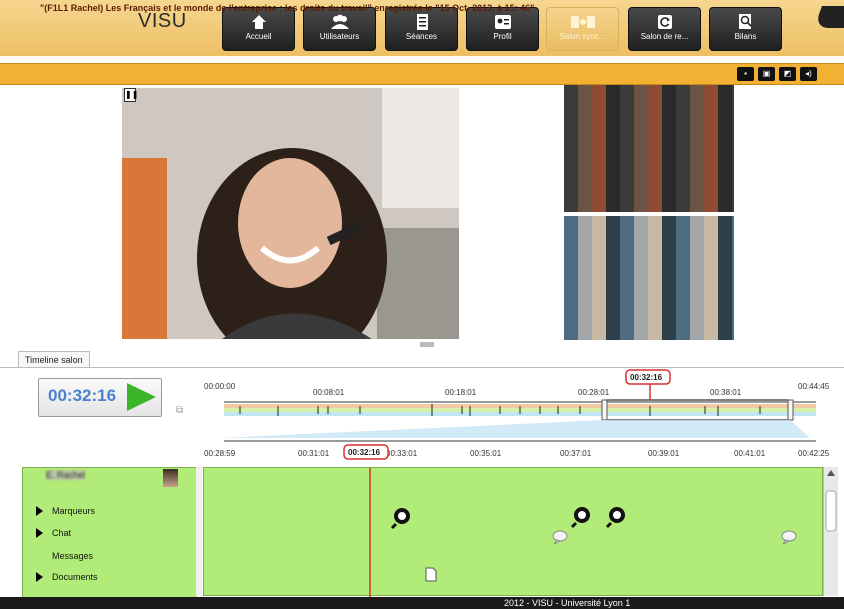 Image resolution: width=844 pixels, height=609 pixels. I want to click on document-list-icon, so click(422, 22).